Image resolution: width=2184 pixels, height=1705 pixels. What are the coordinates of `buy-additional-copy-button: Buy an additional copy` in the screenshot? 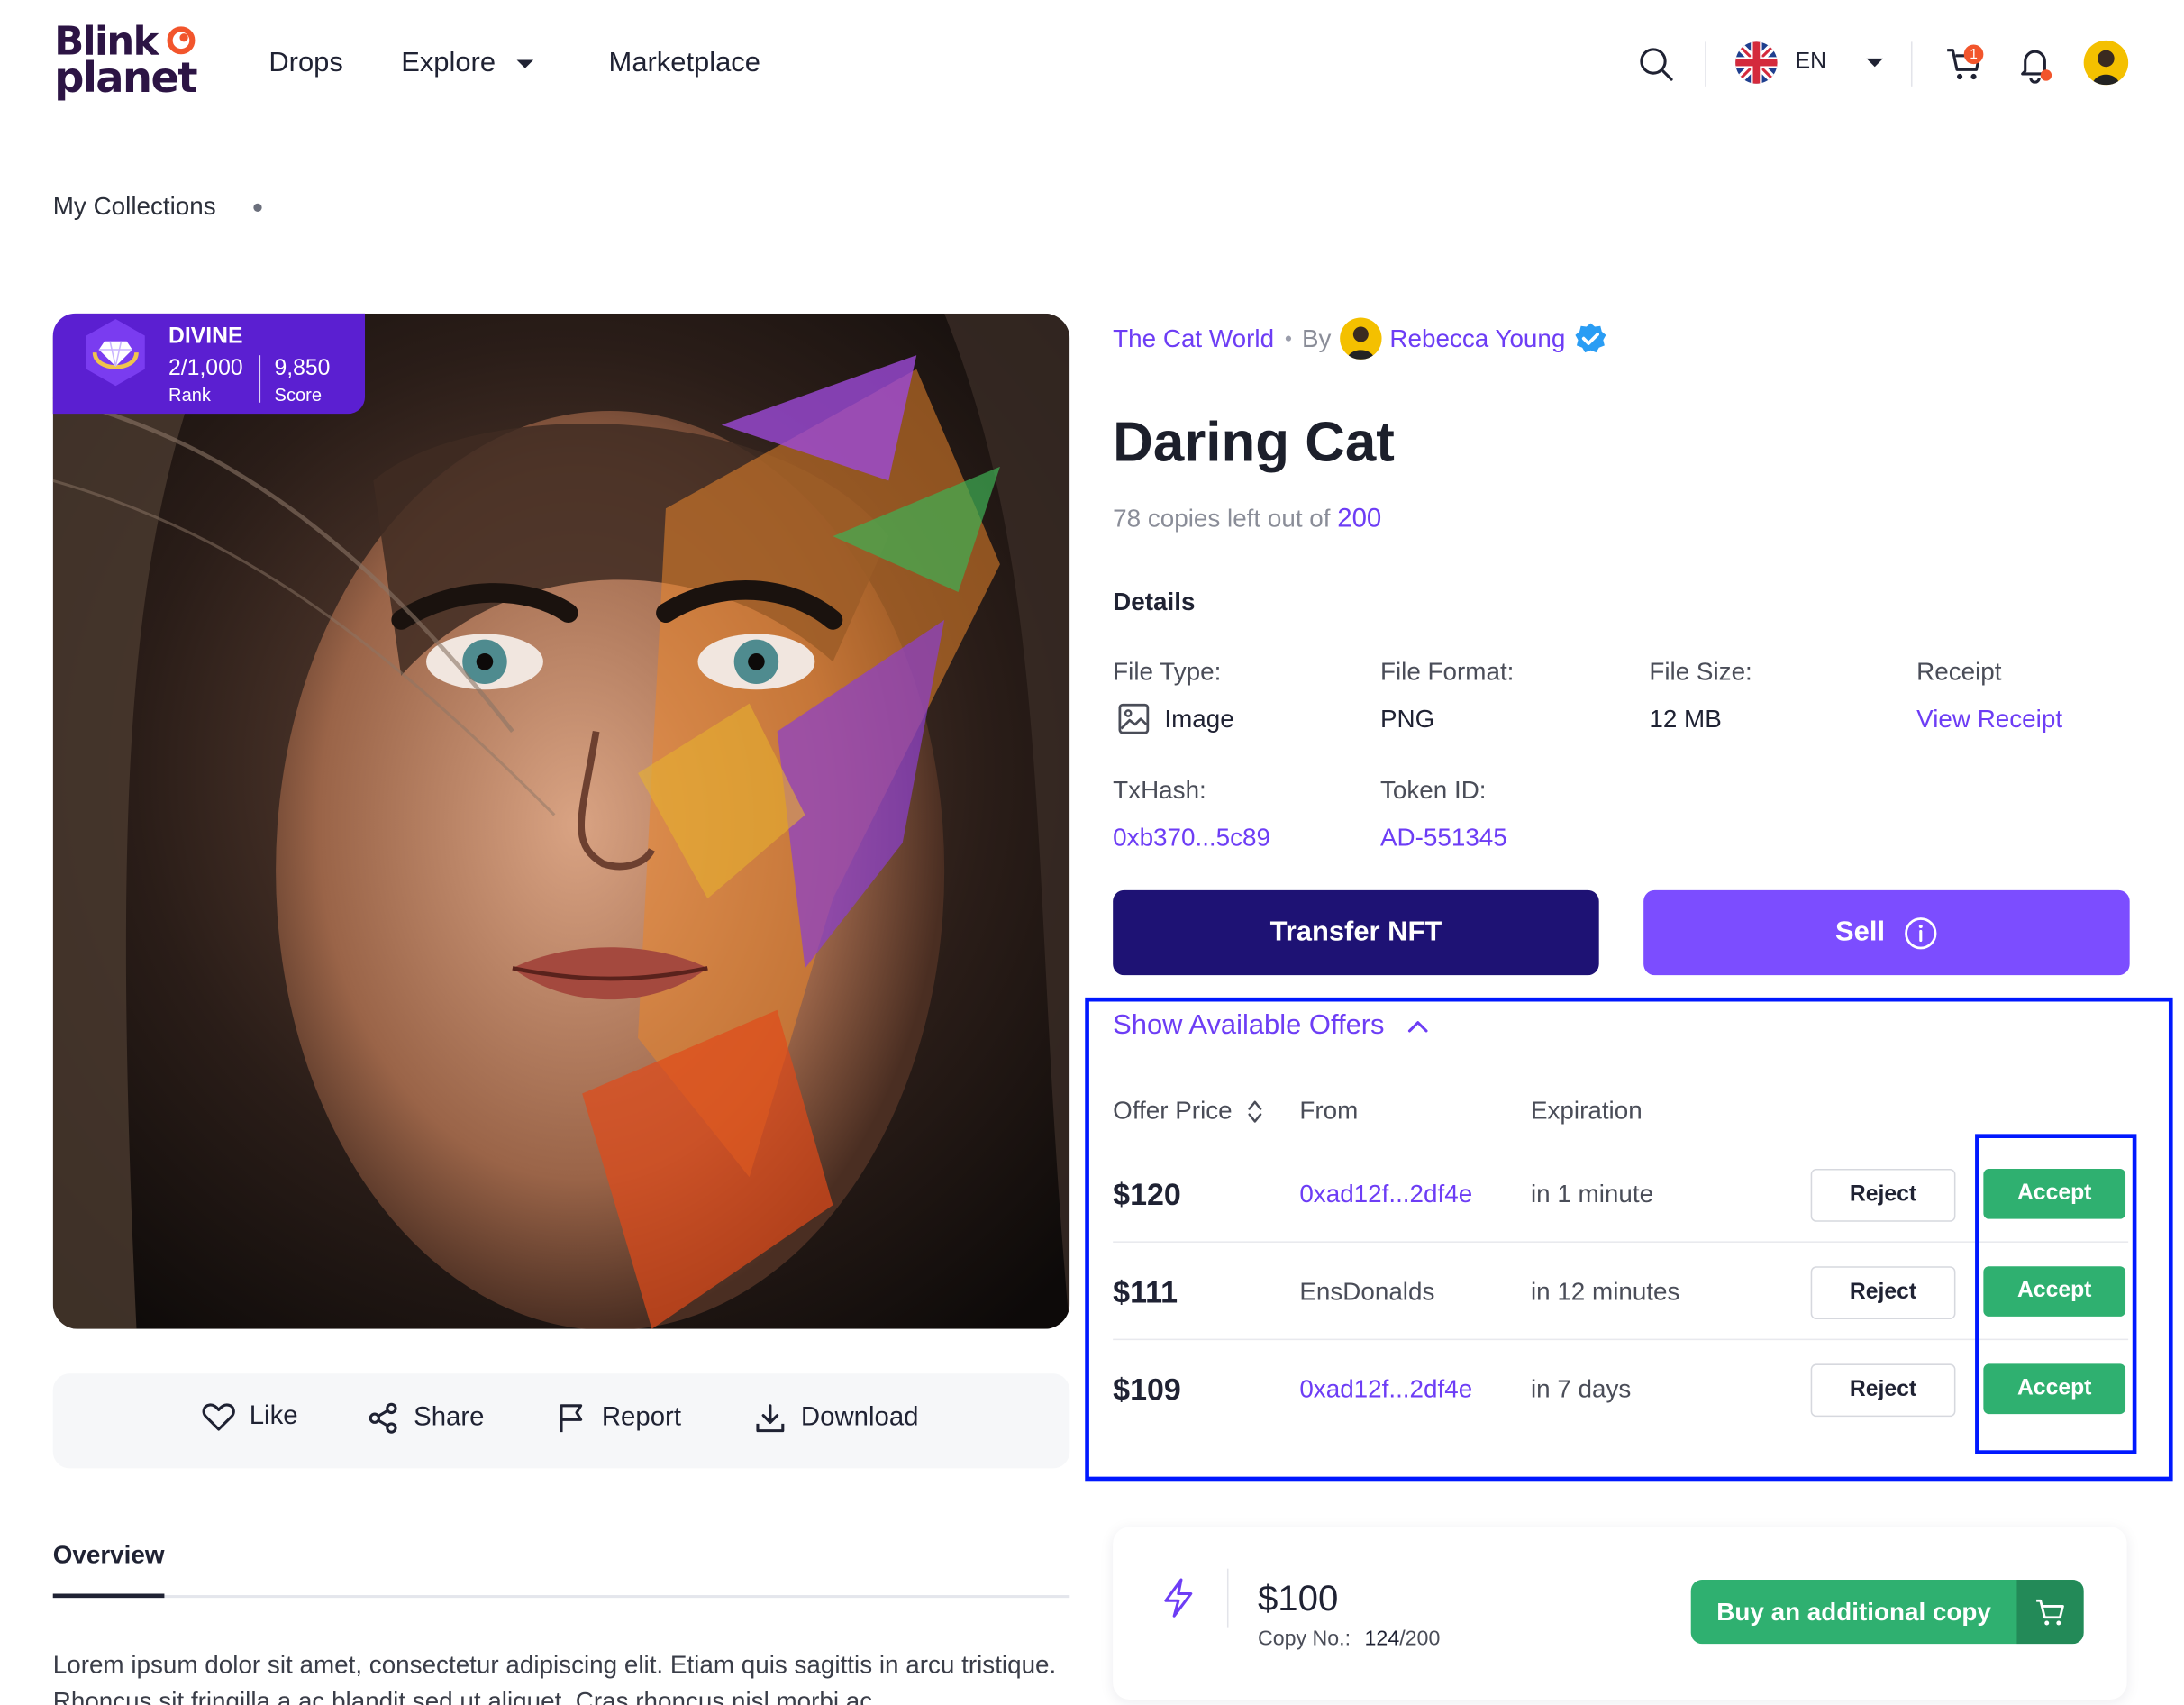 It's located at (1887, 1612).